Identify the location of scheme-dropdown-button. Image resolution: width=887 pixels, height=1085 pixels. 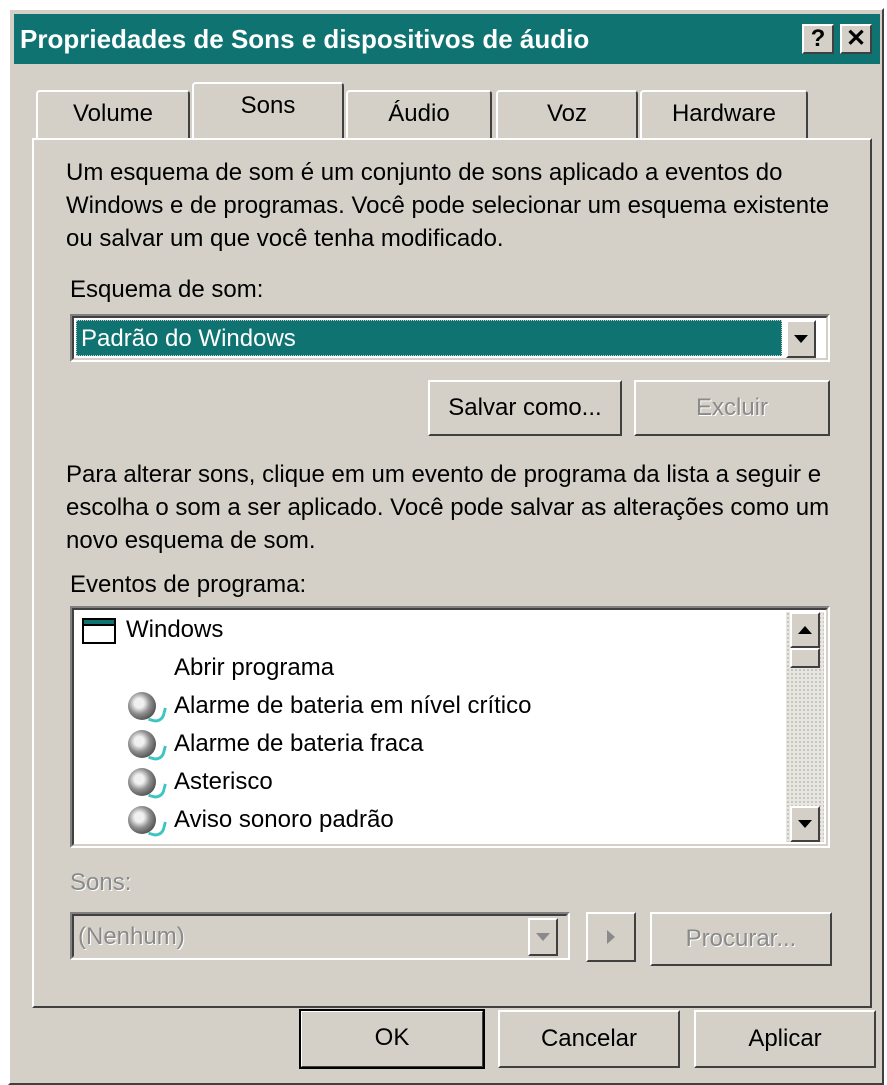
(801, 339).